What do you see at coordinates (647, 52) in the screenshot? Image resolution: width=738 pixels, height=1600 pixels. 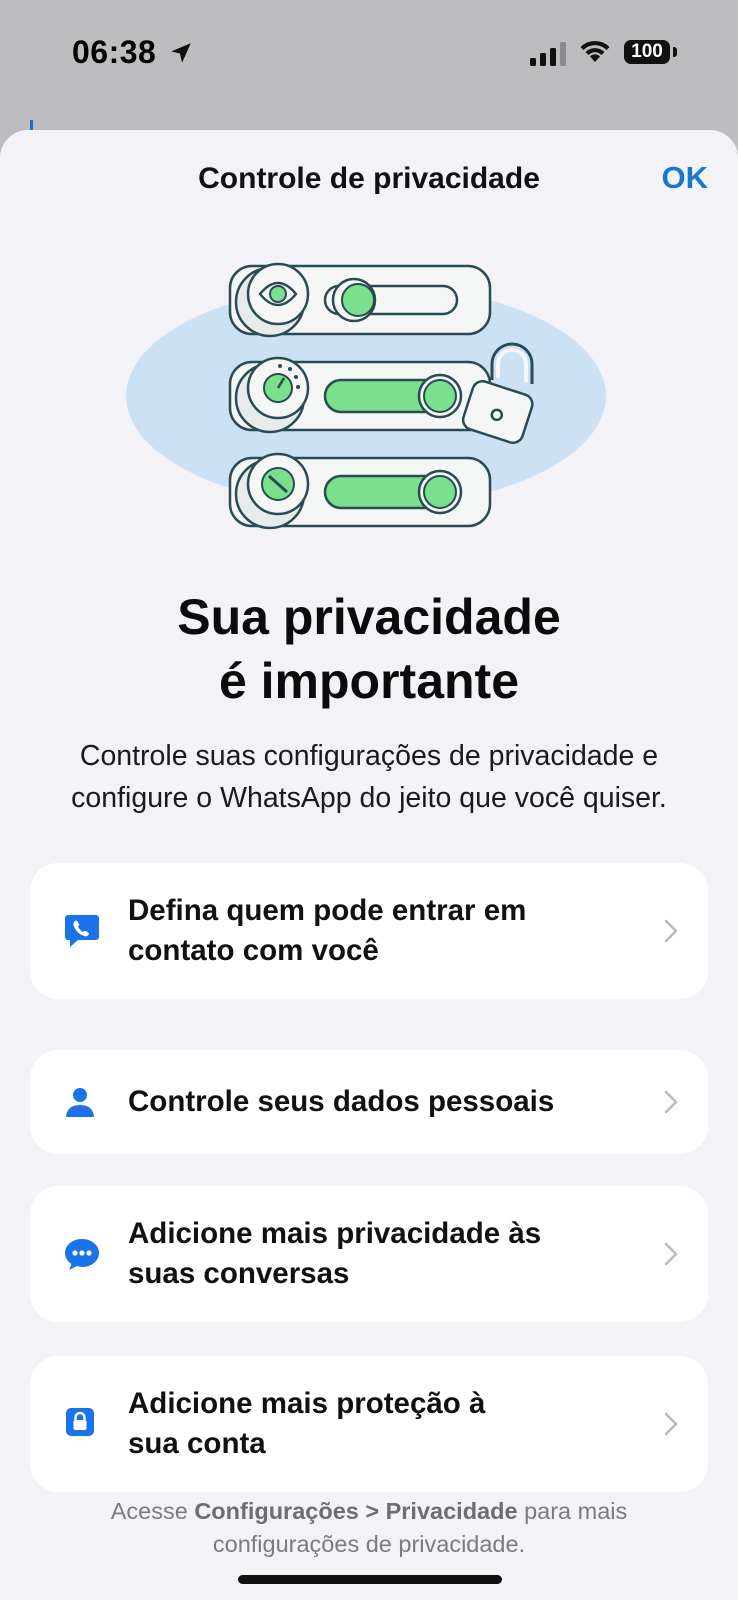 I see `battery-indicator: 100` at bounding box center [647, 52].